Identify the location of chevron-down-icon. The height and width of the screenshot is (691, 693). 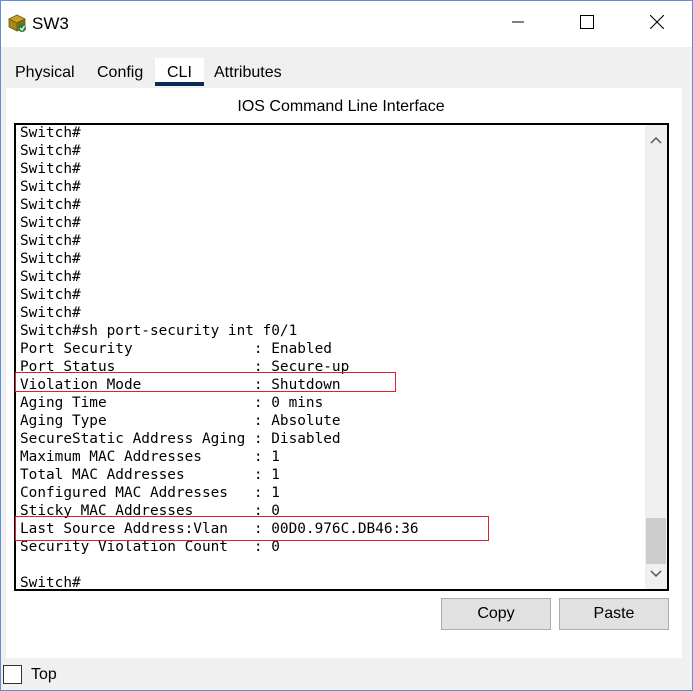
(656, 574).